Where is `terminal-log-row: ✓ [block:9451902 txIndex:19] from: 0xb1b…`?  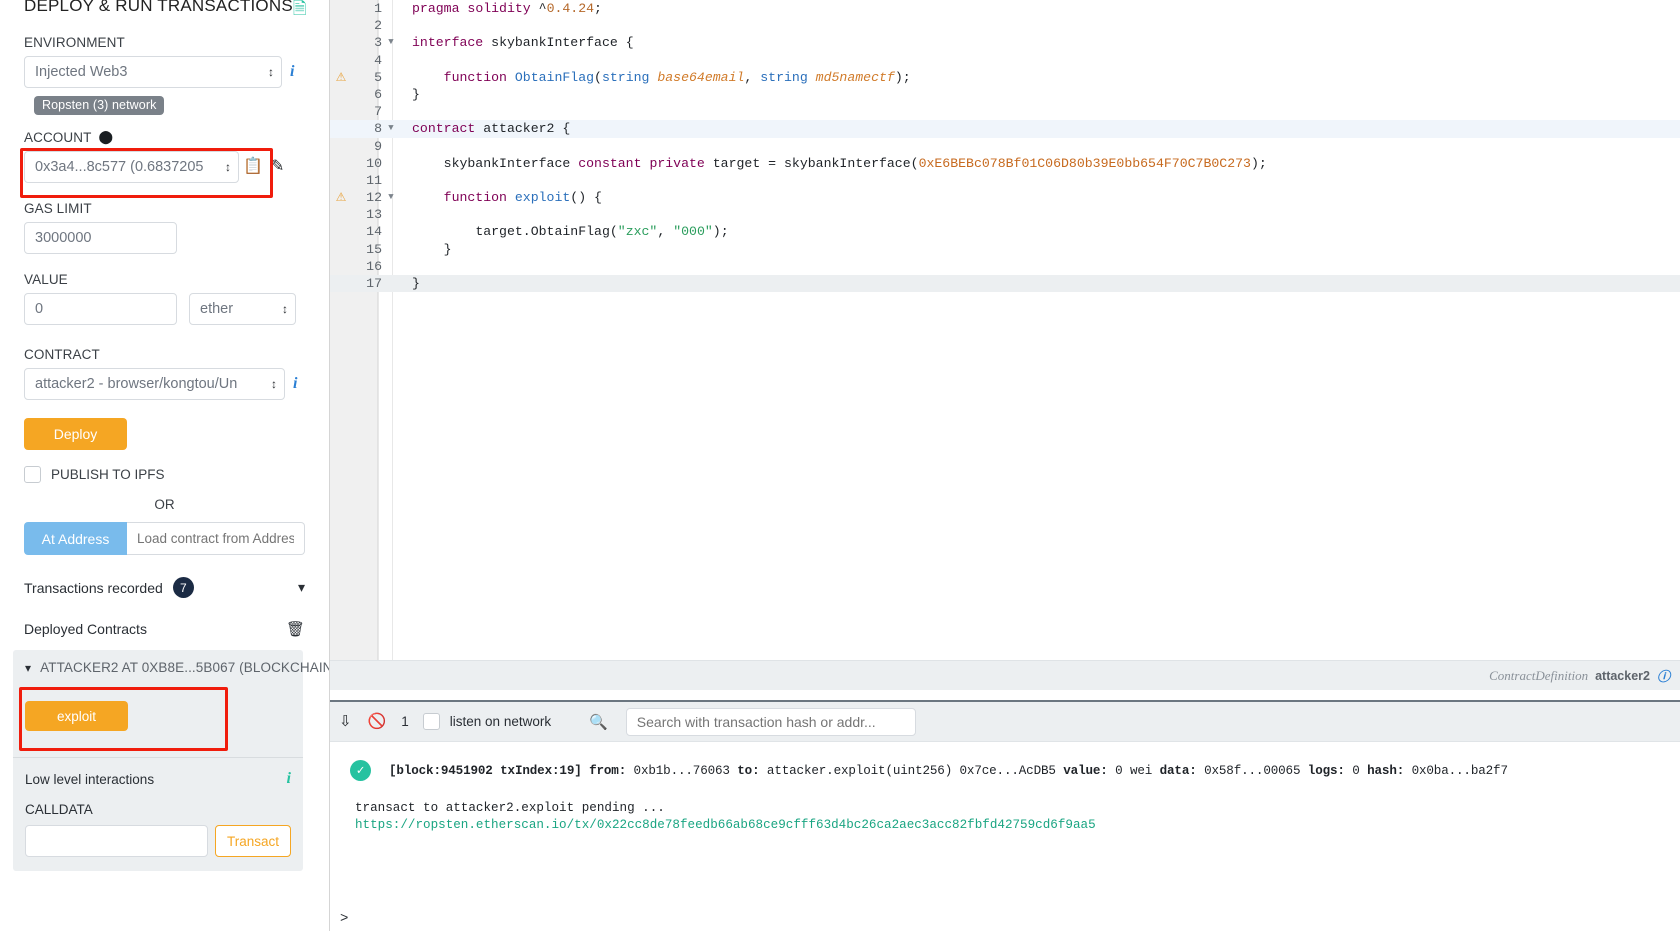 terminal-log-row: ✓ [block:9451902 txIndex:19] from: 0xb1b… is located at coordinates (1005, 770).